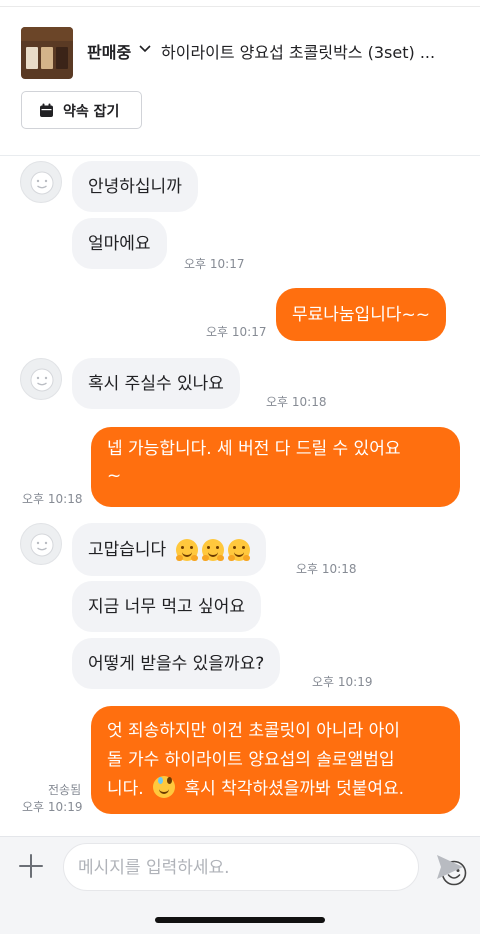  What do you see at coordinates (164, 787) in the screenshot?
I see `grinning-sweat-face-icon` at bounding box center [164, 787].